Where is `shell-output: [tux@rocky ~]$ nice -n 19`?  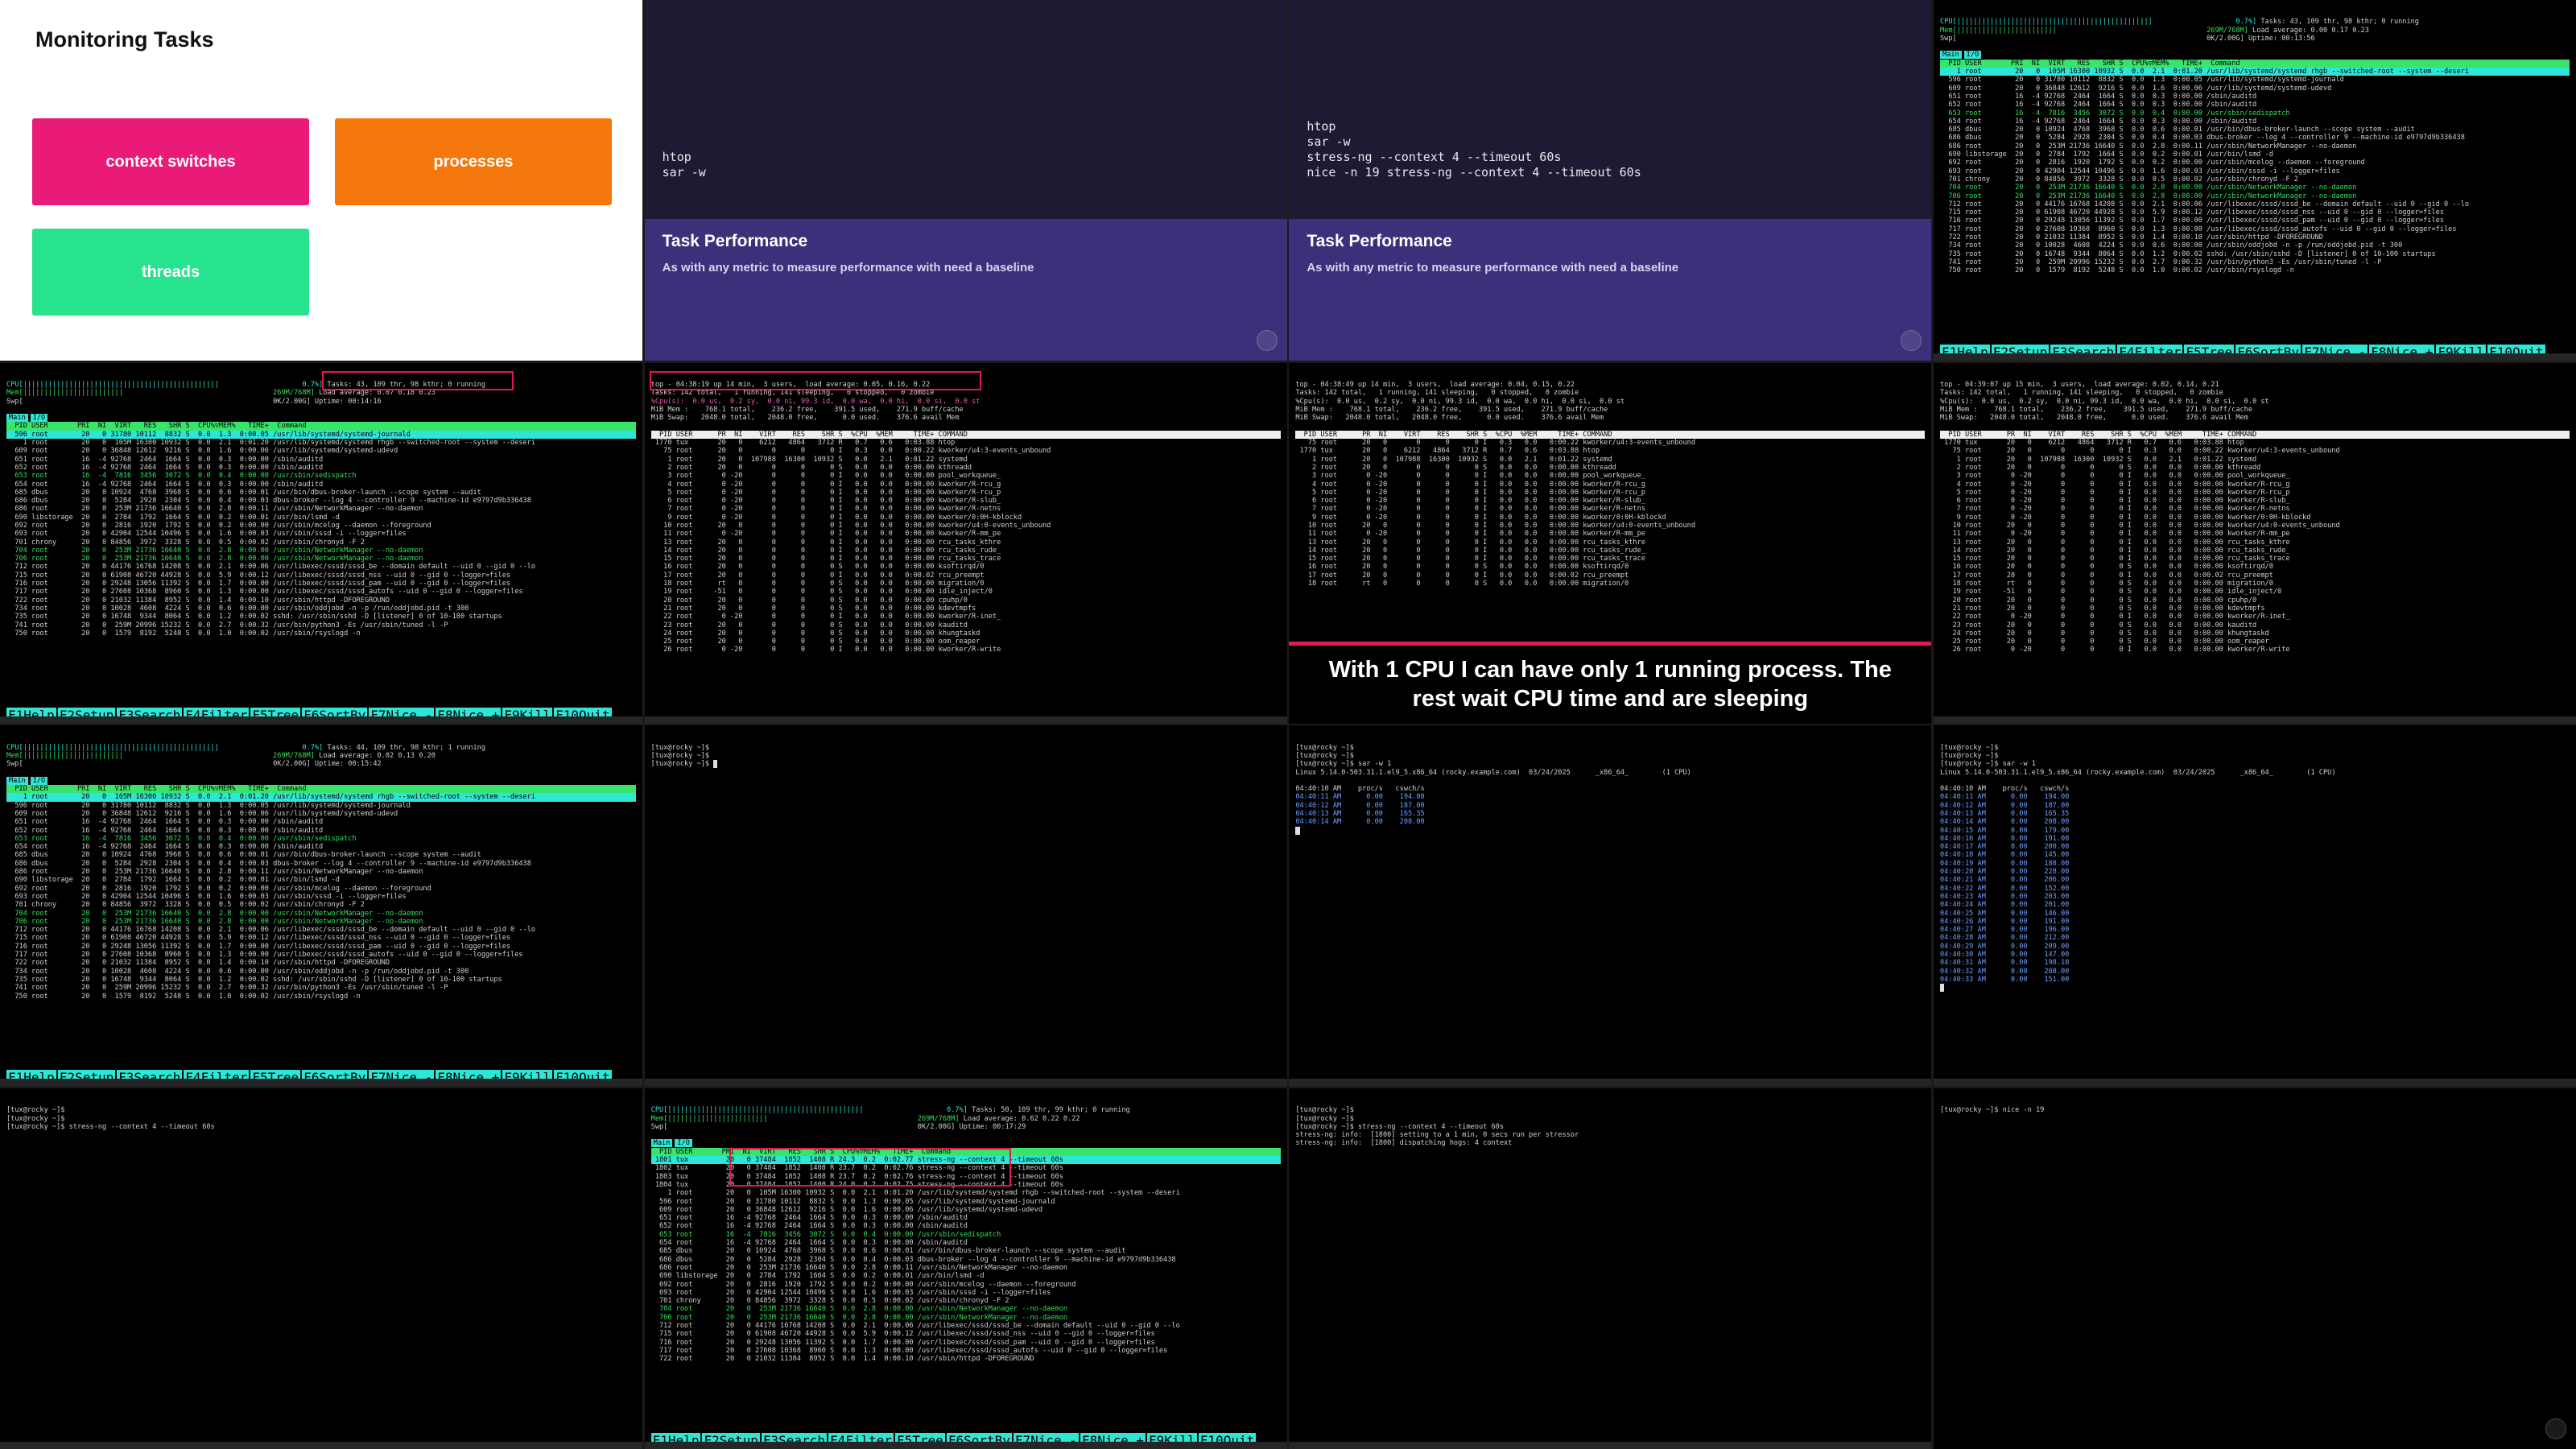 shell-output: [tux@rocky ~]$ nice -n 19 is located at coordinates (2254, 1268).